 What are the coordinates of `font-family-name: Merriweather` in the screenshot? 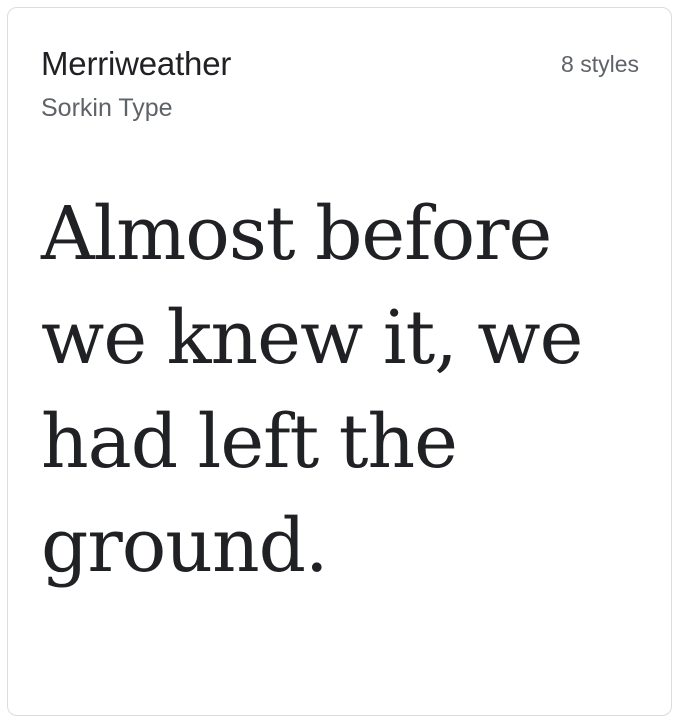 It's located at (136, 64).